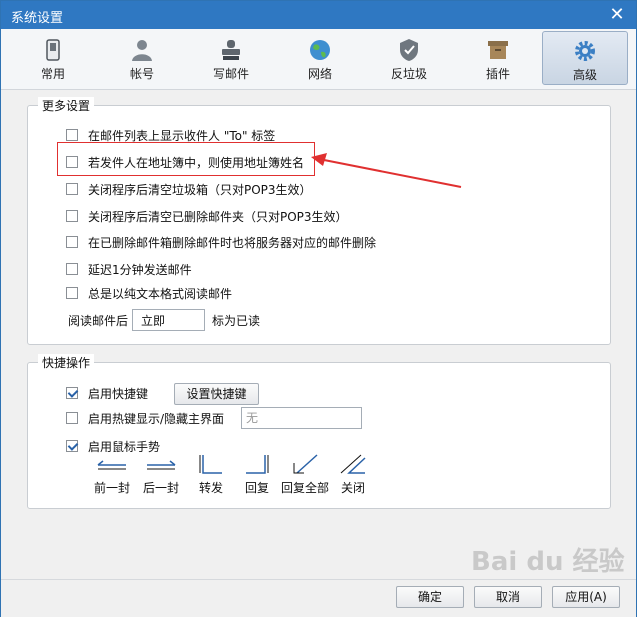 The height and width of the screenshot is (617, 637). Describe the element at coordinates (584, 75) in the screenshot. I see `tab-label: 高级` at that location.